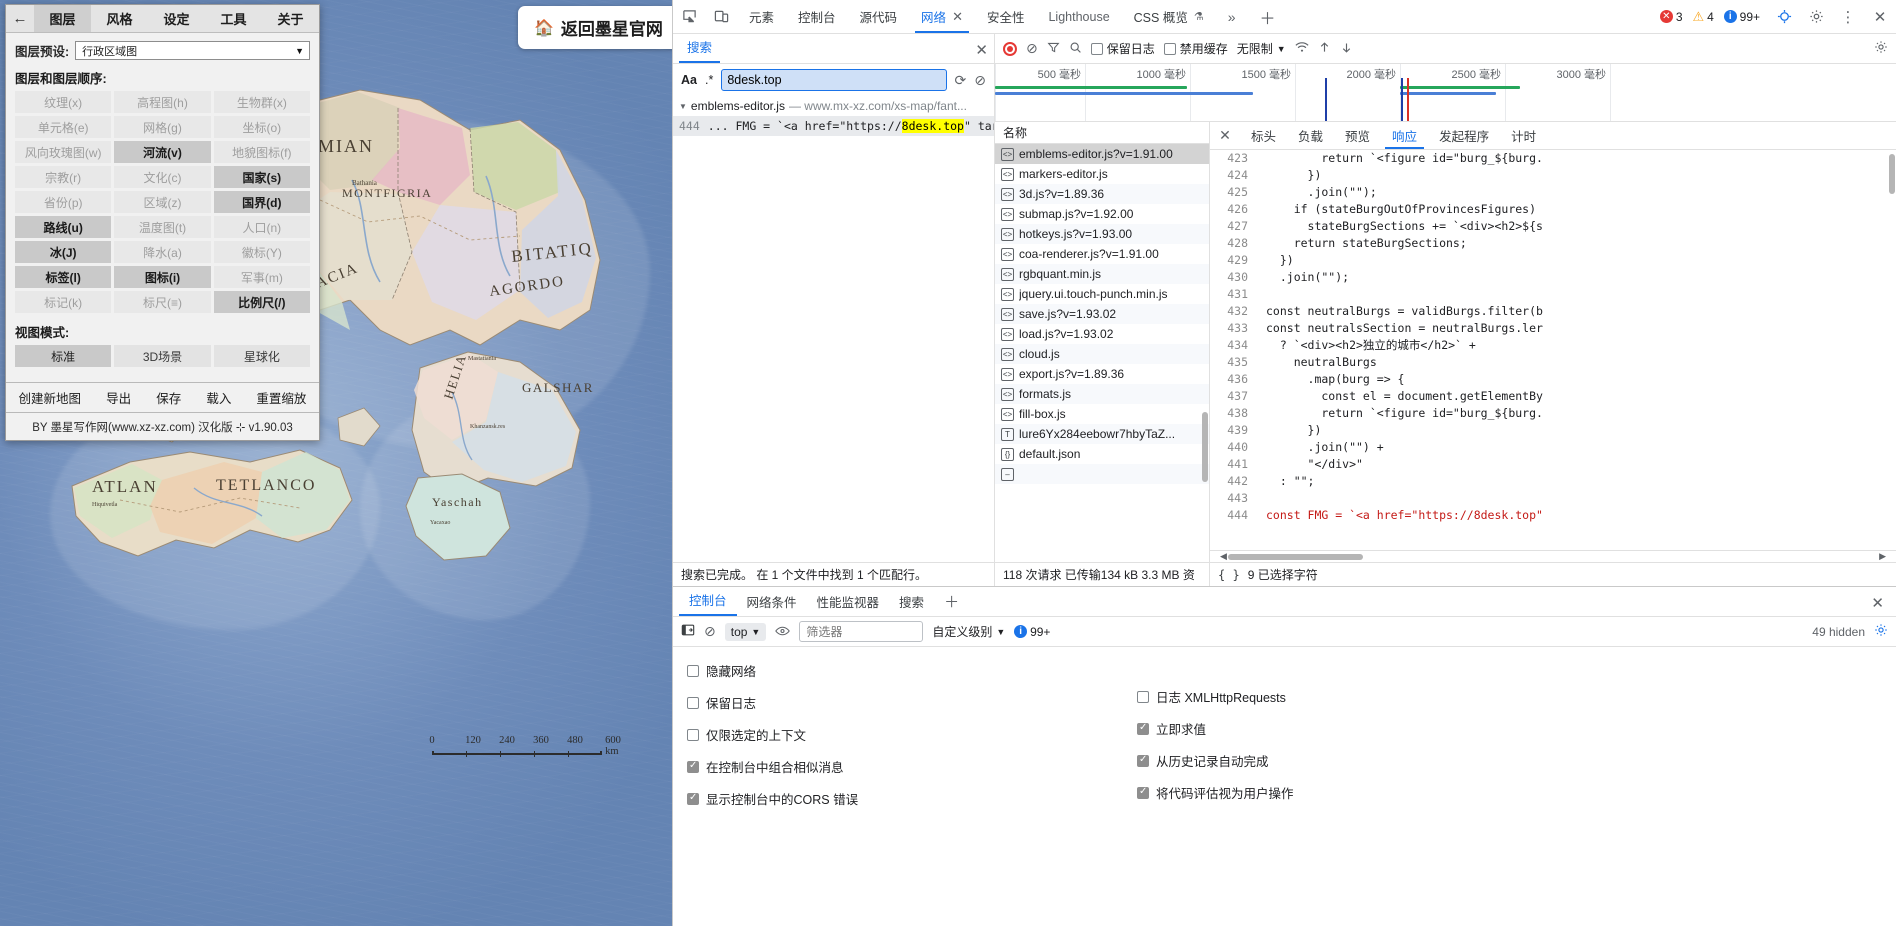 The height and width of the screenshot is (926, 1896). What do you see at coordinates (1295, 556) in the screenshot?
I see `scroll-thumb` at bounding box center [1295, 556].